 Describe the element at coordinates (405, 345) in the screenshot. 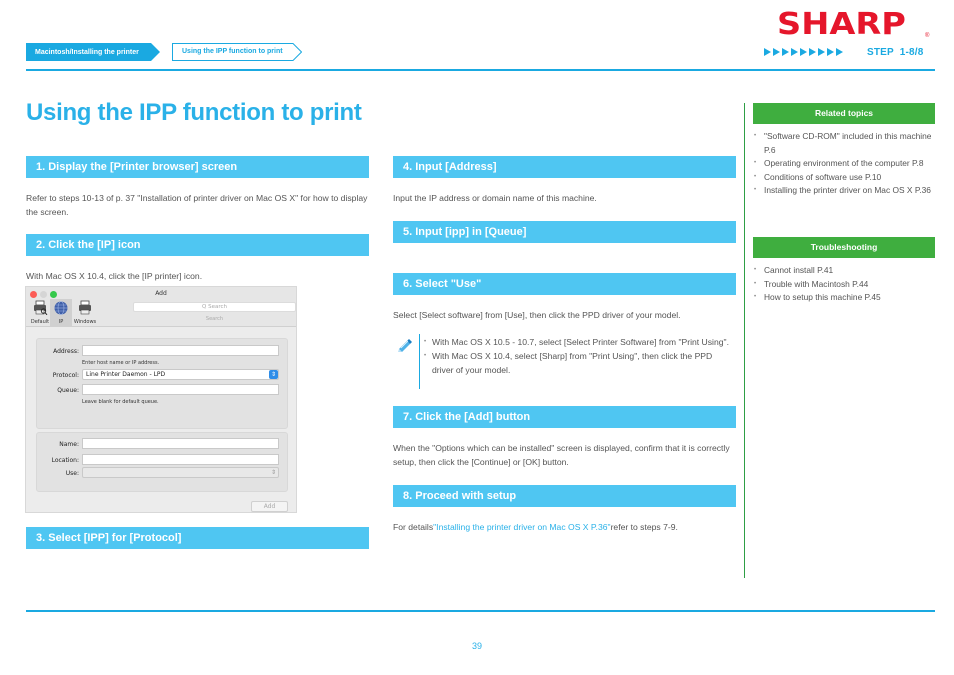

I see `pencil-note-icon` at that location.